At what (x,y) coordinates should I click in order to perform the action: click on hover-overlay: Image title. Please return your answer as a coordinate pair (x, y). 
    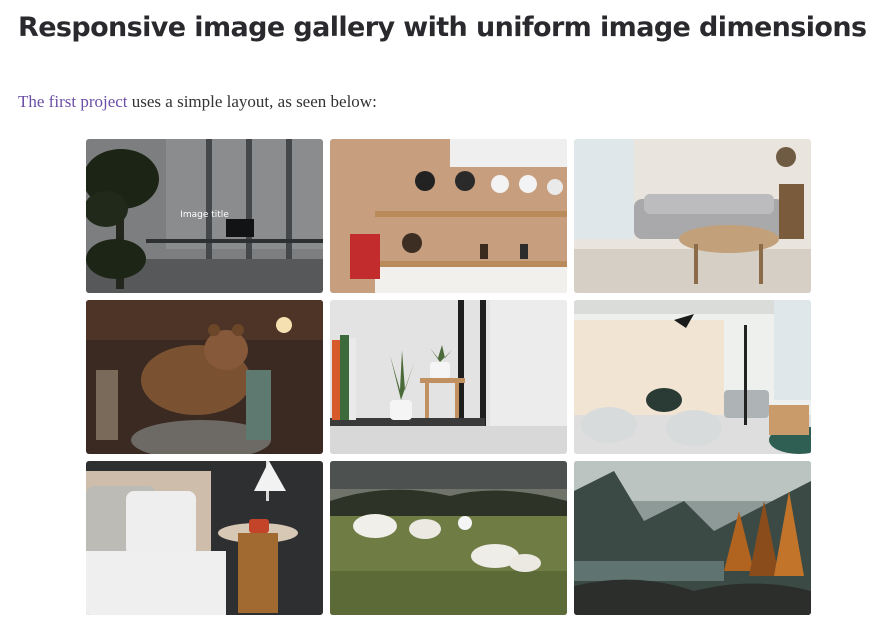
    Looking at the image, I should click on (204, 216).